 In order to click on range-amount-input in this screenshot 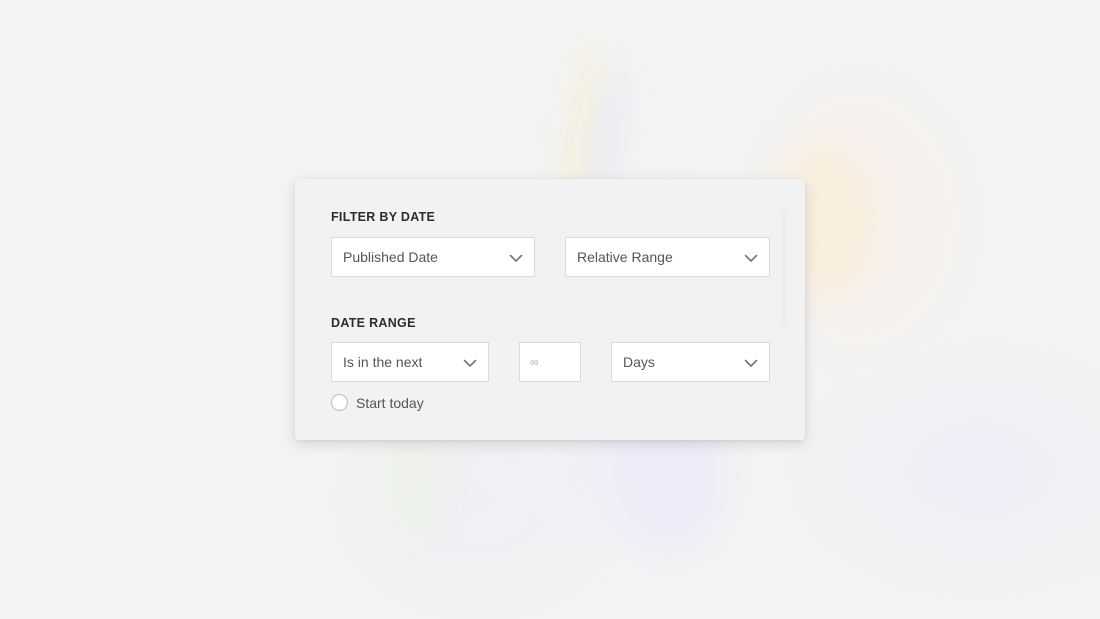, I will do `click(550, 362)`.